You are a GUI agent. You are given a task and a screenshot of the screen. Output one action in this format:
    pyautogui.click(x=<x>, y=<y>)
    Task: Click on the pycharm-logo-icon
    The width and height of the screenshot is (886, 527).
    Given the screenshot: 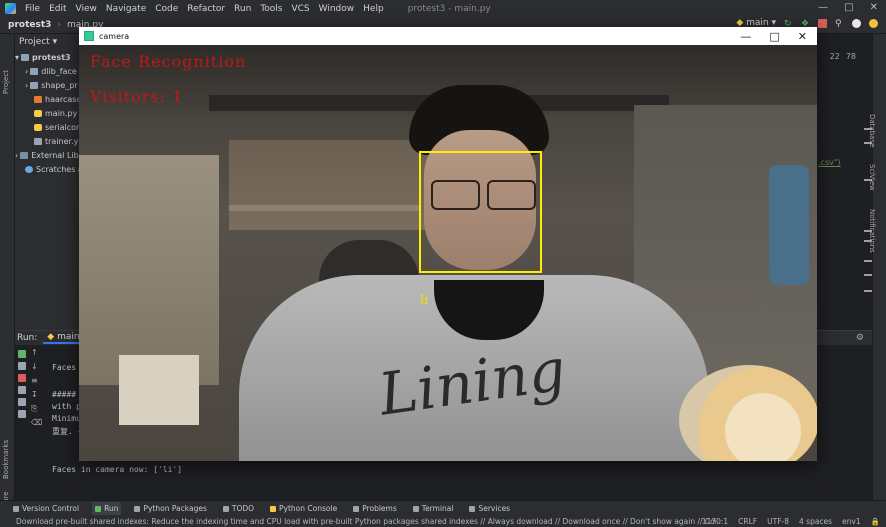 What is the action you would take?
    pyautogui.click(x=10, y=8)
    